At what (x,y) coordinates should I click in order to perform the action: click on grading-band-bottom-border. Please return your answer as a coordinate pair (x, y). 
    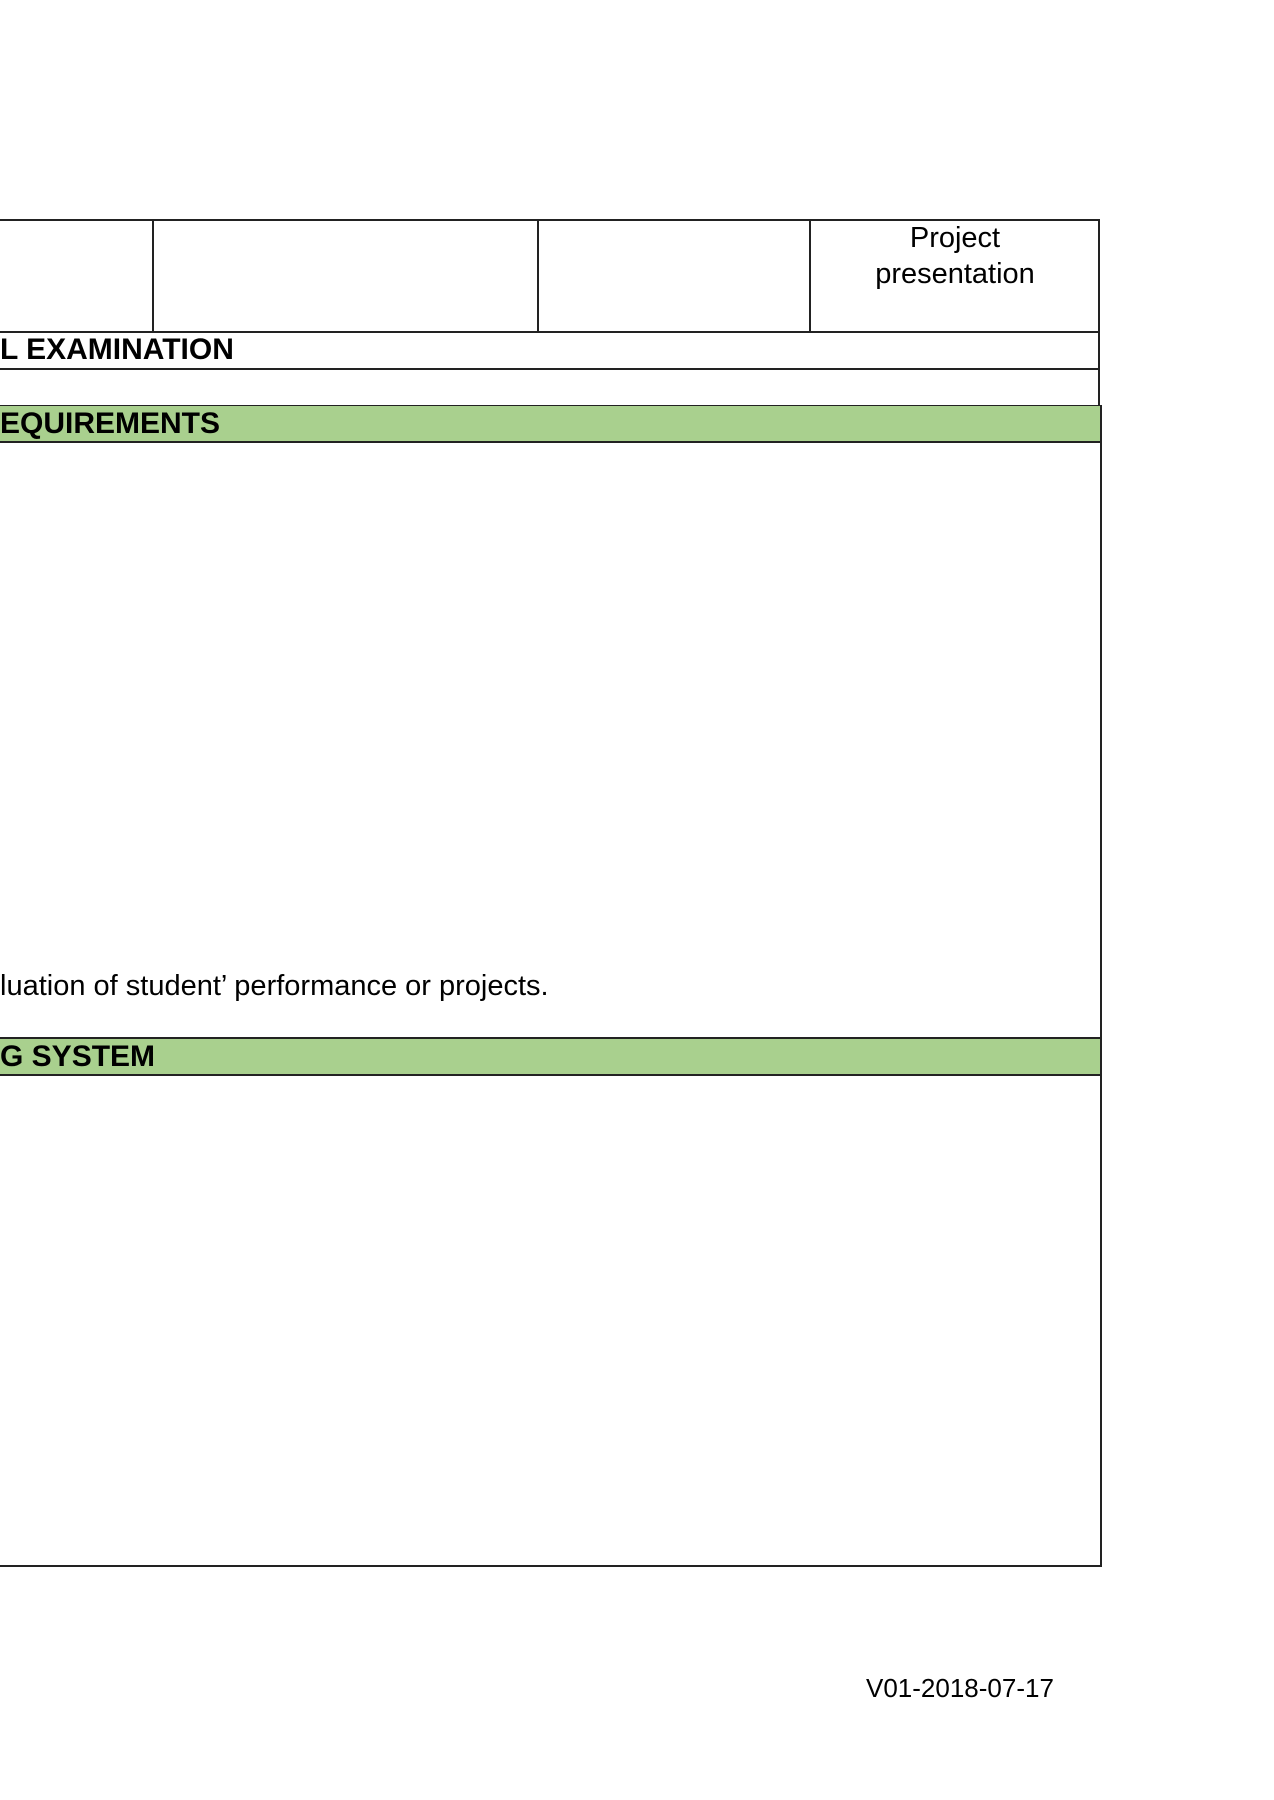
    Looking at the image, I should click on (551, 1075).